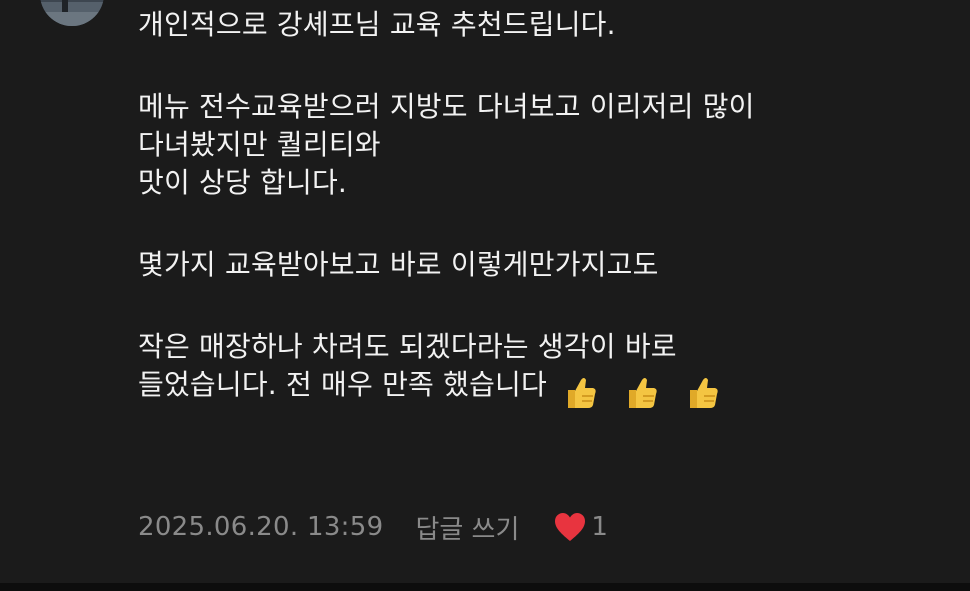 The width and height of the screenshot is (970, 591). Describe the element at coordinates (485, 587) in the screenshot. I see `bottom-divider` at that location.